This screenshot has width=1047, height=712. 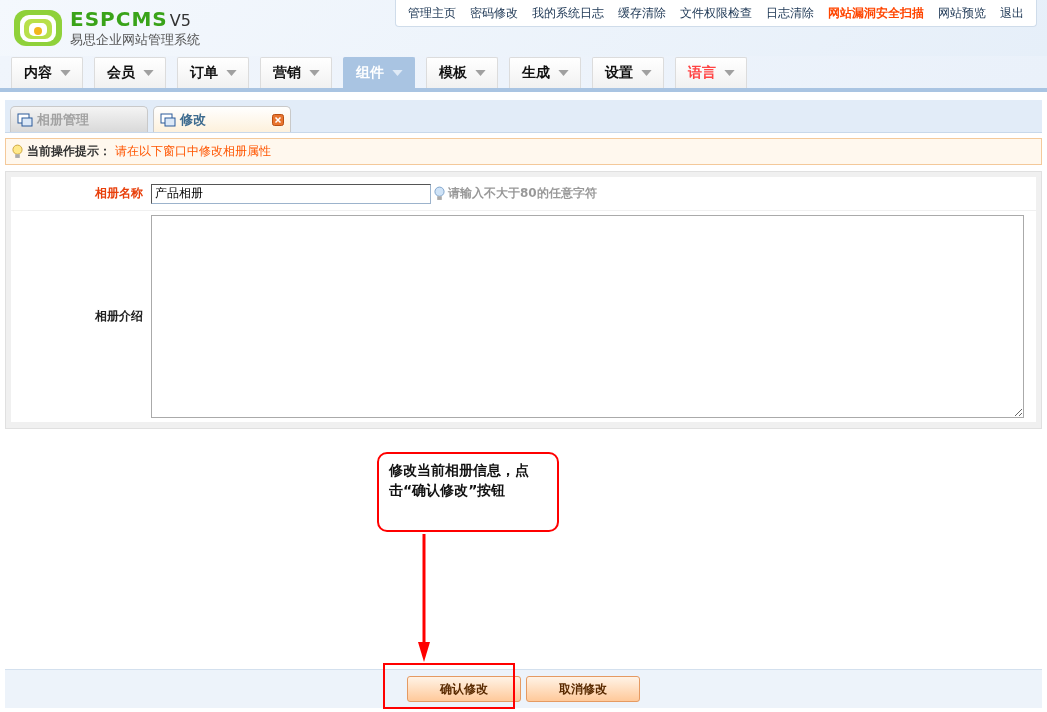 What do you see at coordinates (130, 72) in the screenshot?
I see `menu-tab: 会员` at bounding box center [130, 72].